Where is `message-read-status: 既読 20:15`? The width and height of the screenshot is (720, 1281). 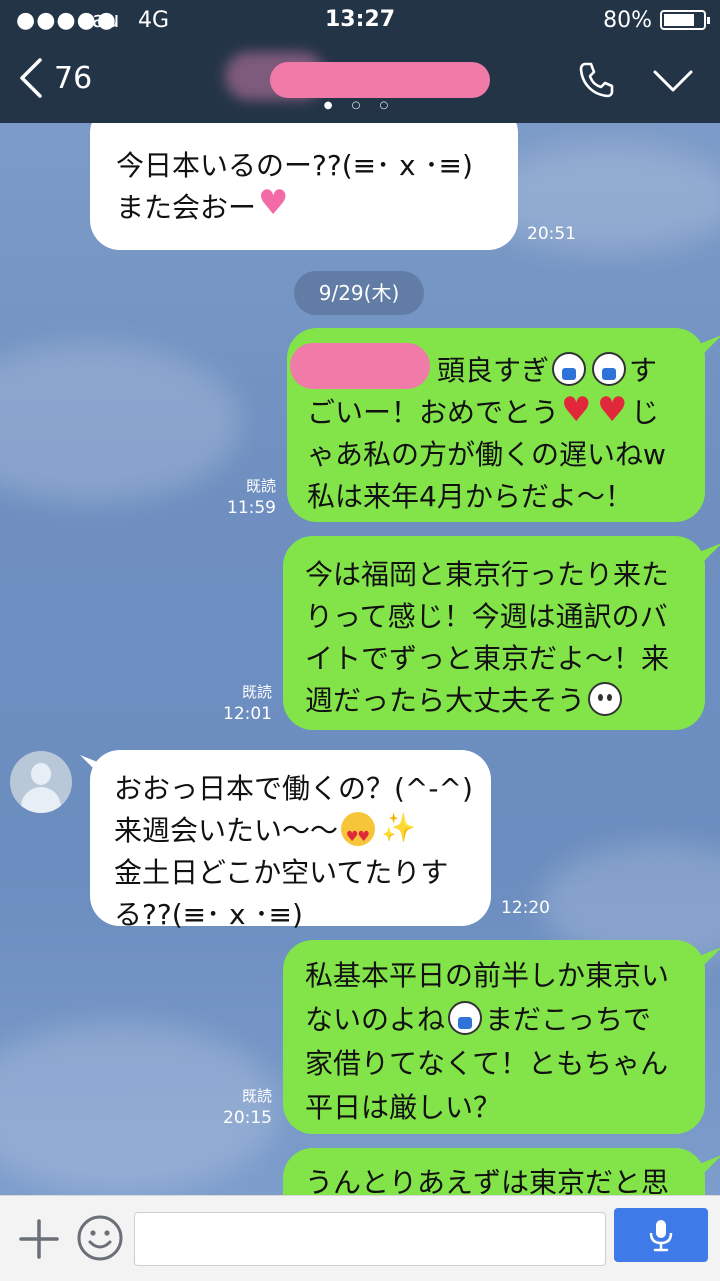 message-read-status: 既読 20:15 is located at coordinates (247, 1107).